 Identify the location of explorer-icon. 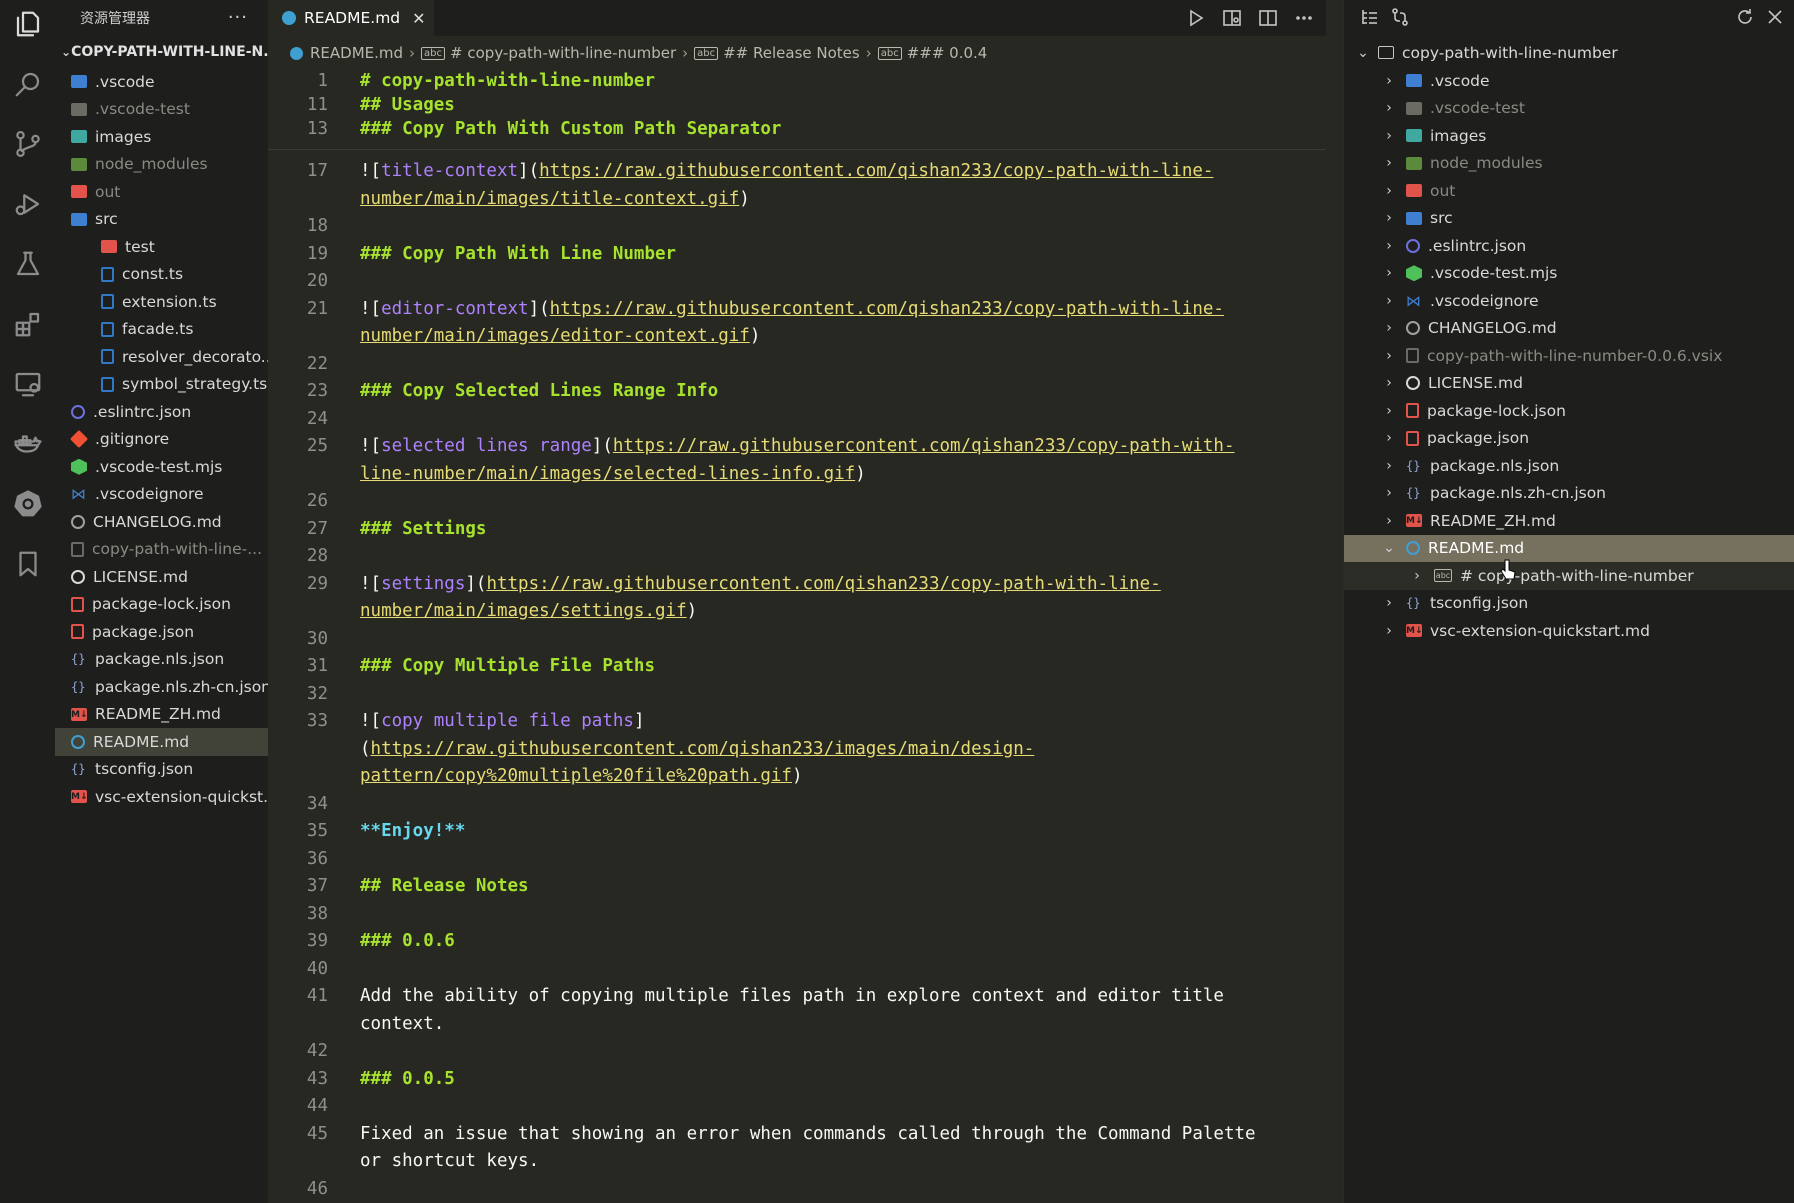
(28, 24).